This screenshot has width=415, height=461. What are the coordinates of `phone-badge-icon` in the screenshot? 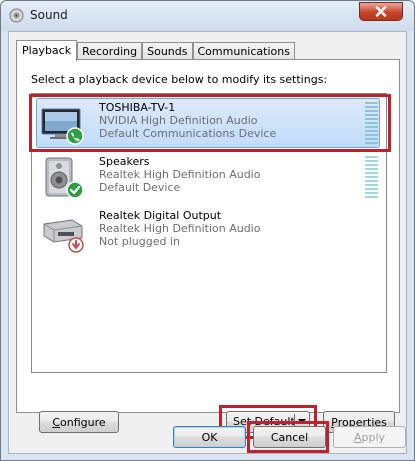 It's located at (75, 136).